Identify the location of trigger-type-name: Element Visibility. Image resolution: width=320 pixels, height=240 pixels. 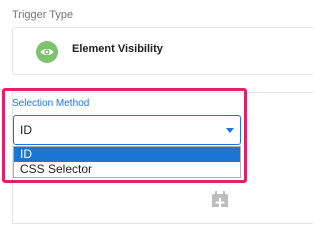
(117, 49).